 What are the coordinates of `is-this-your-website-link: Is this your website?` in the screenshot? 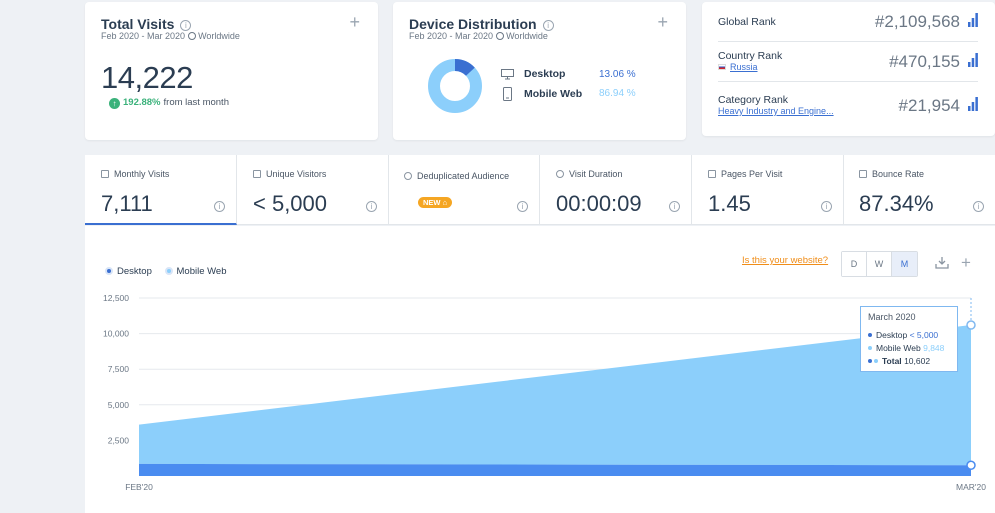 It's located at (785, 260).